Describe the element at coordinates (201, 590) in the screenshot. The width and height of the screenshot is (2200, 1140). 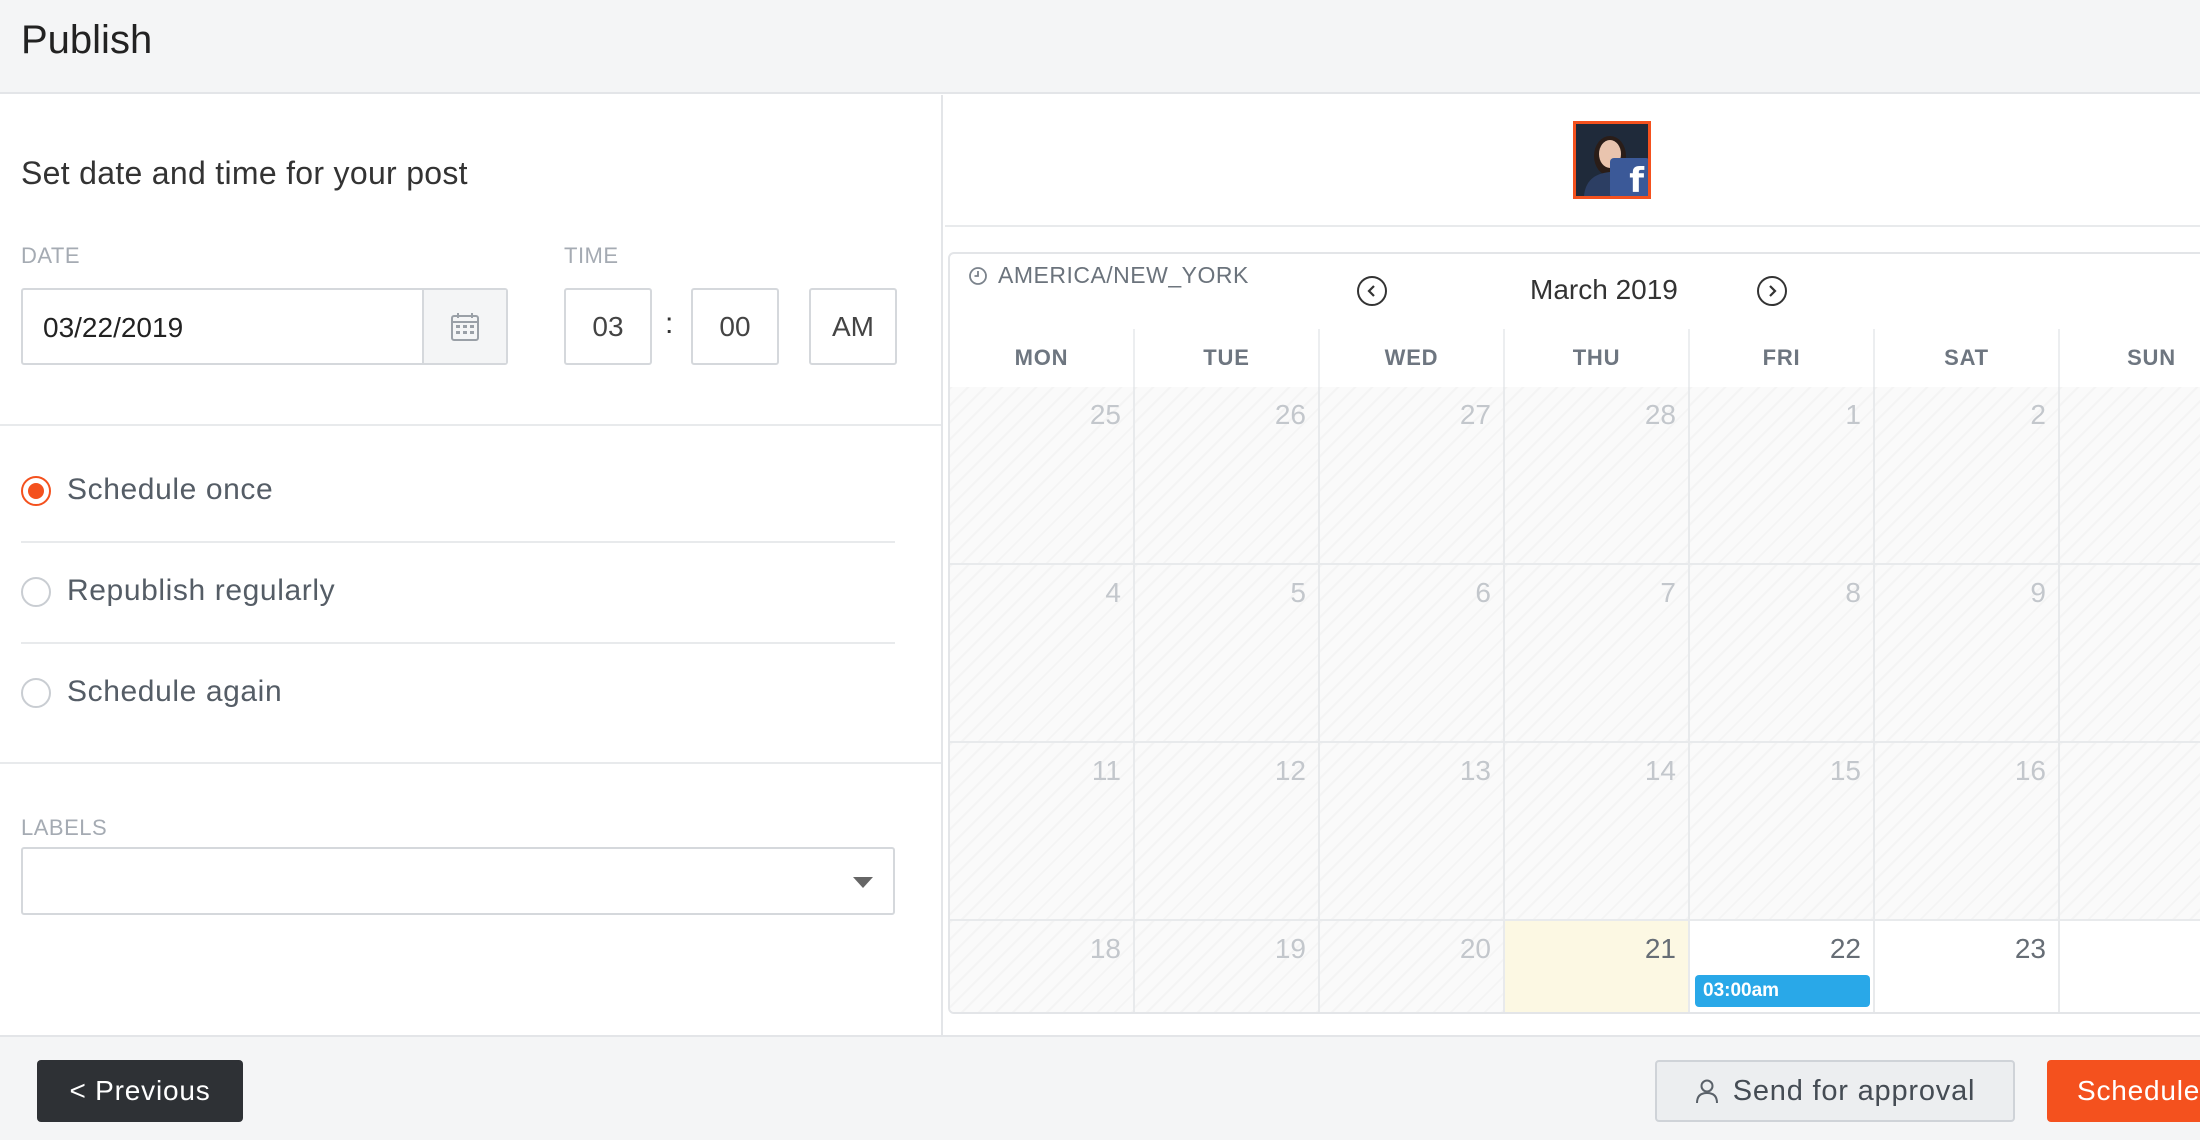
I see `option-label: Republish regularly` at that location.